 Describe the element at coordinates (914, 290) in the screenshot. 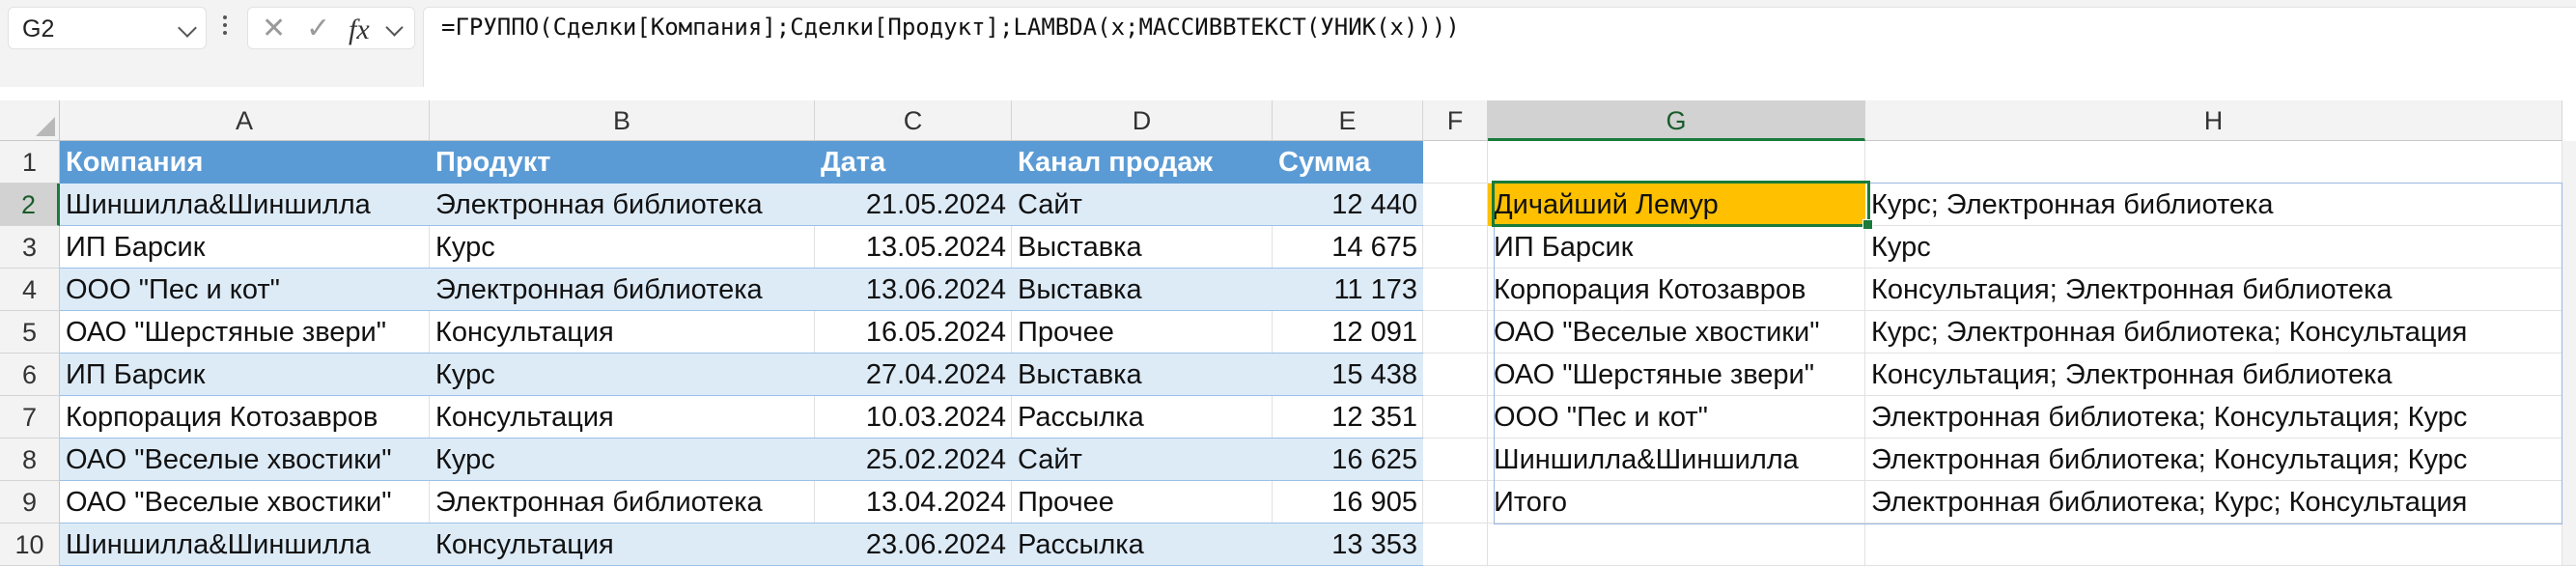

I see `table-cell: 13.06.2024` at that location.